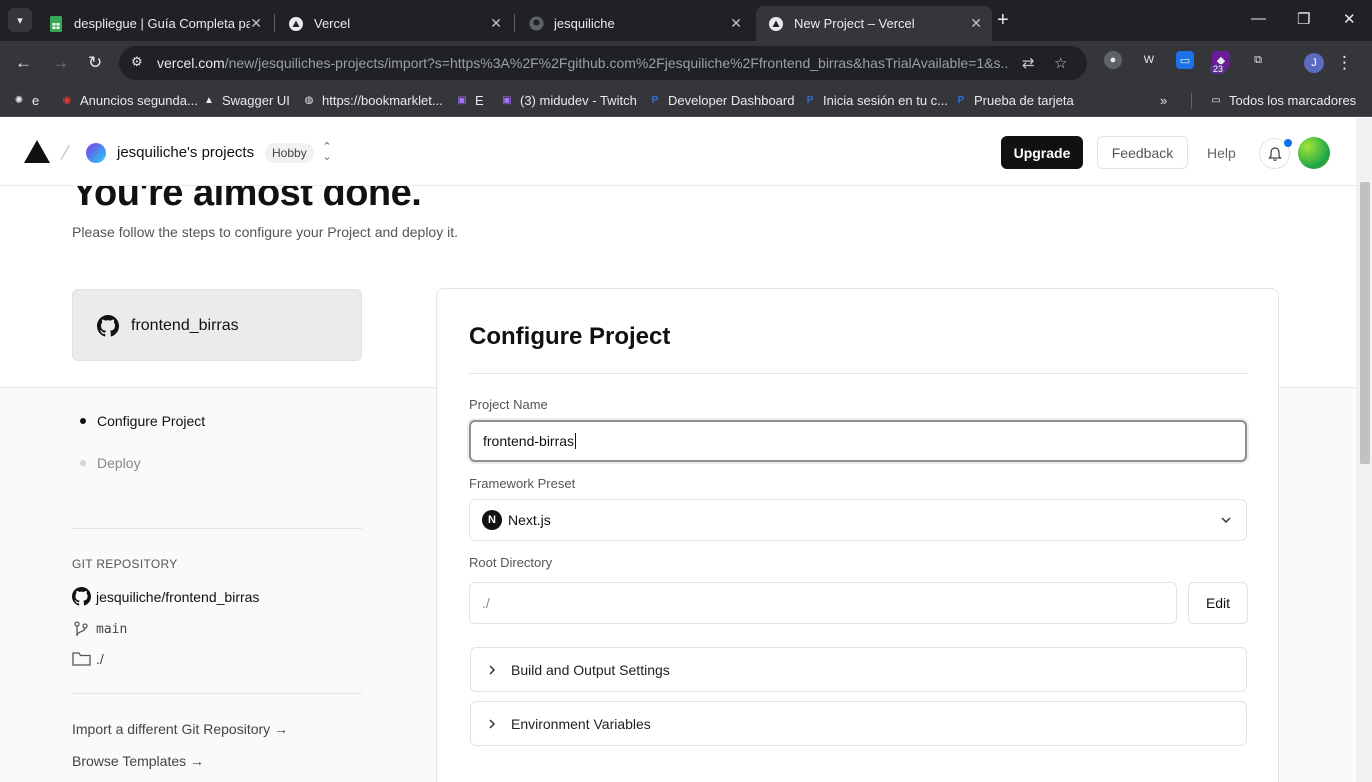 This screenshot has width=1372, height=782. Describe the element at coordinates (1349, 19) in the screenshot. I see `close-window-button: ✕` at that location.